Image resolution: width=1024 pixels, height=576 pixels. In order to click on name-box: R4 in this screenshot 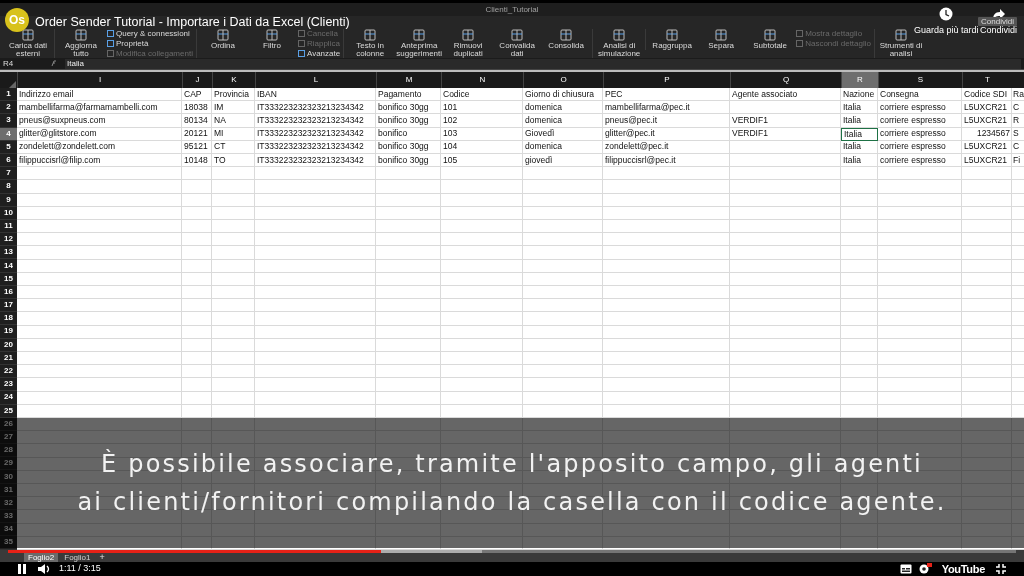, I will do `click(14, 63)`.